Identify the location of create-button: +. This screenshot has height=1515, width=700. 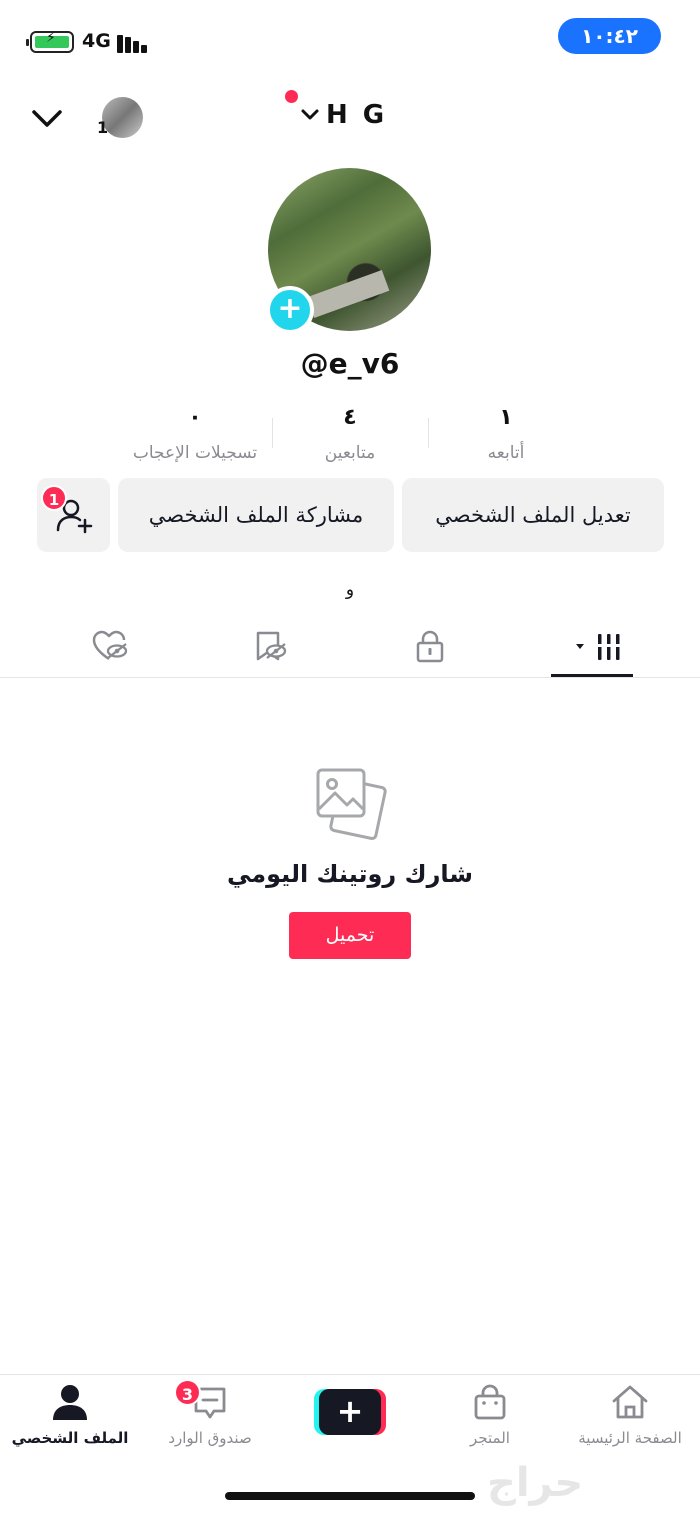
(350, 1412).